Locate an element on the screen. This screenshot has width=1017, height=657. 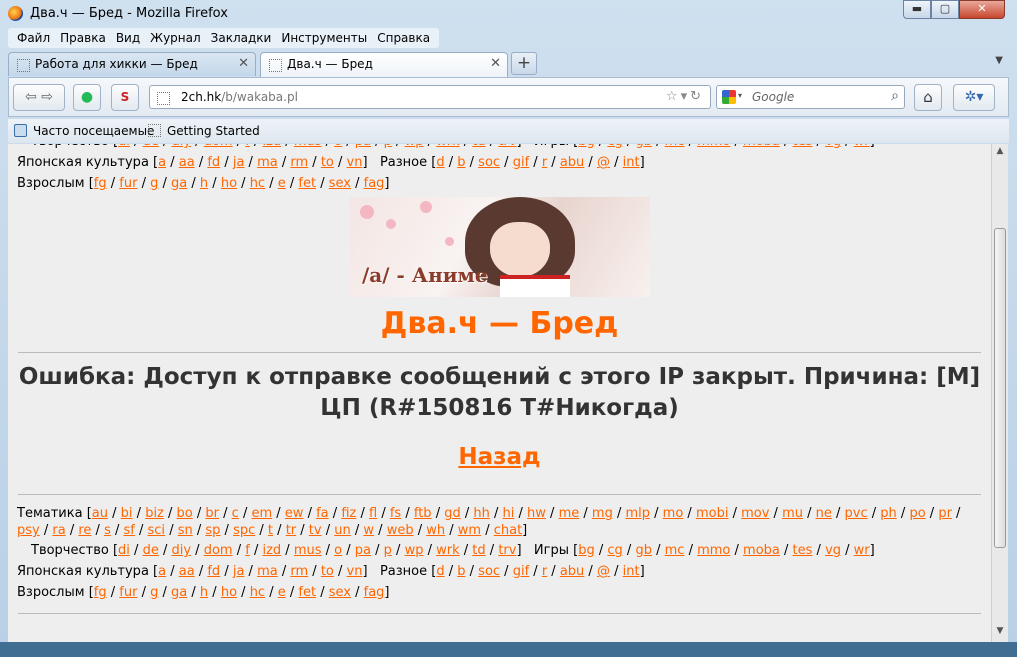
addon-menu-button: ✲▾ is located at coordinates (974, 97).